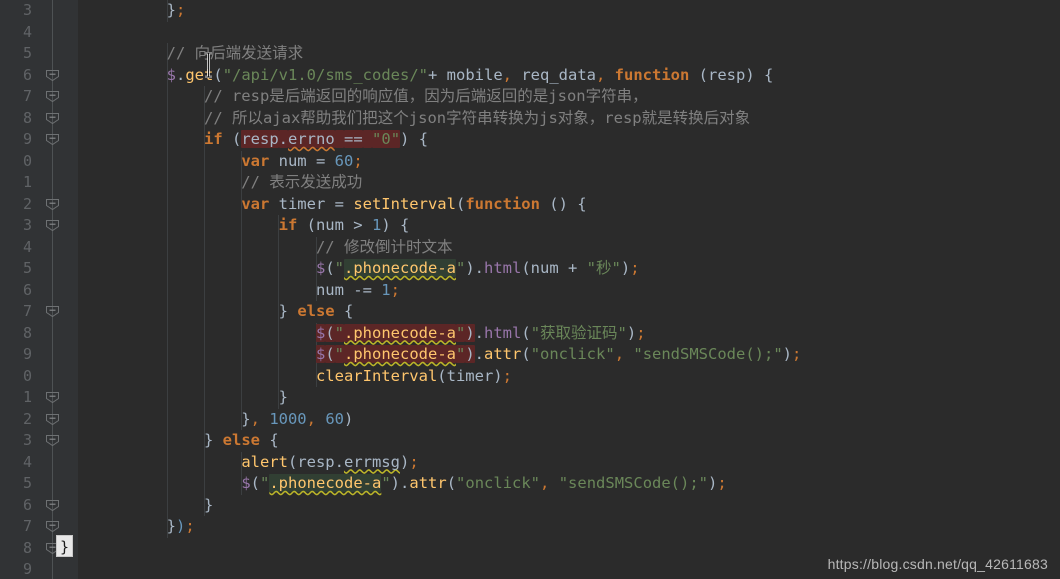  Describe the element at coordinates (241, 440) in the screenshot. I see `code-token: else` at that location.